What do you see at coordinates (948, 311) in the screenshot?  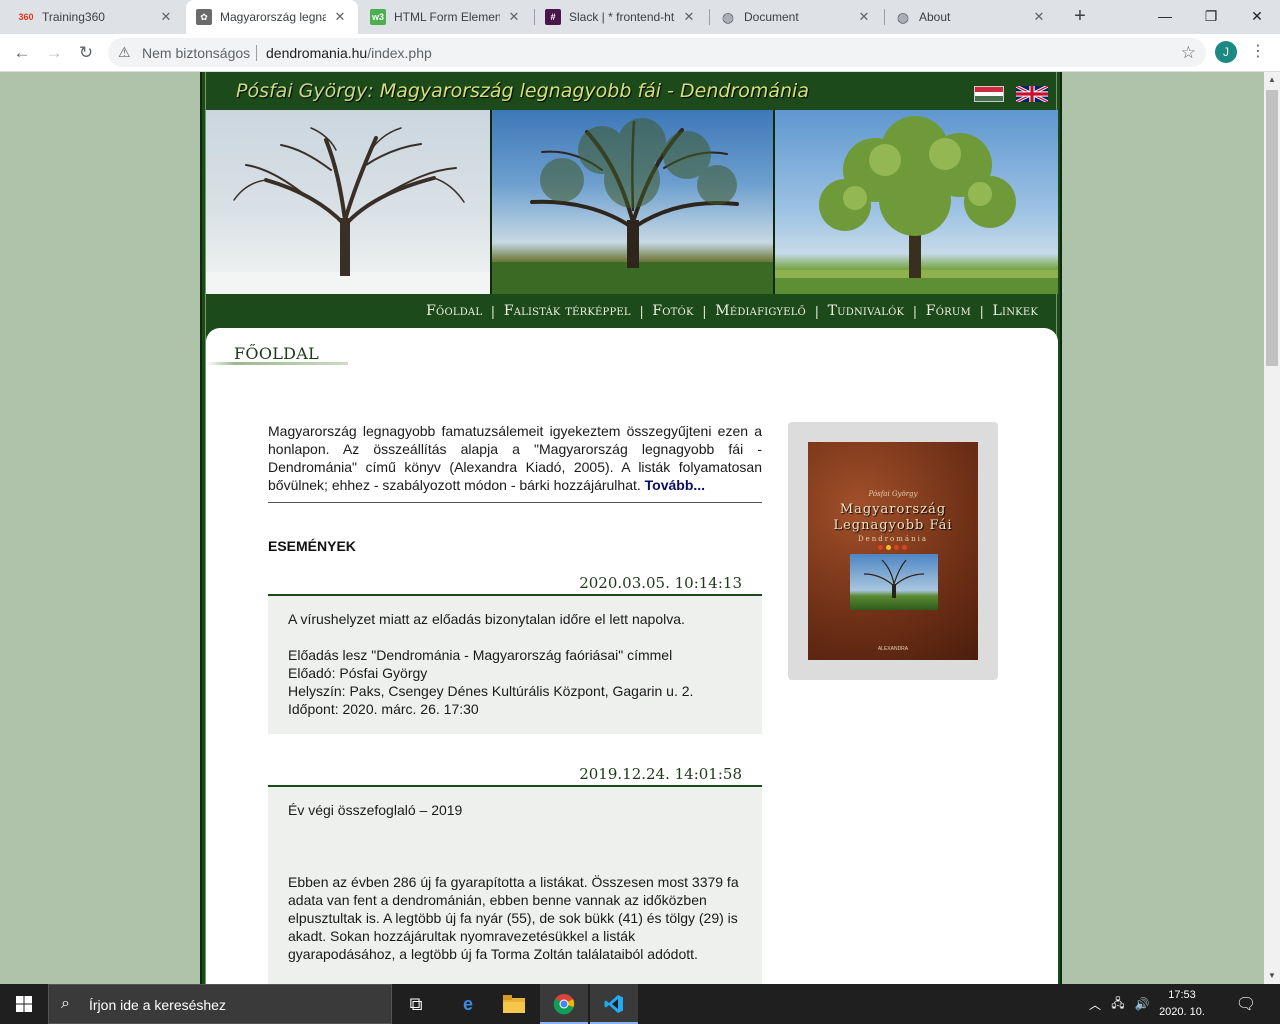 I see `nav-forum: Fórum` at bounding box center [948, 311].